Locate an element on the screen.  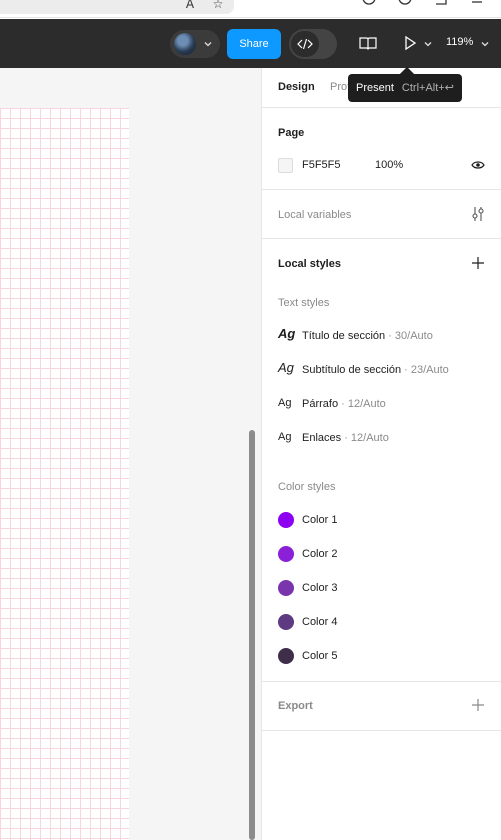
top-toolbar: Share 119% is located at coordinates (250, 43).